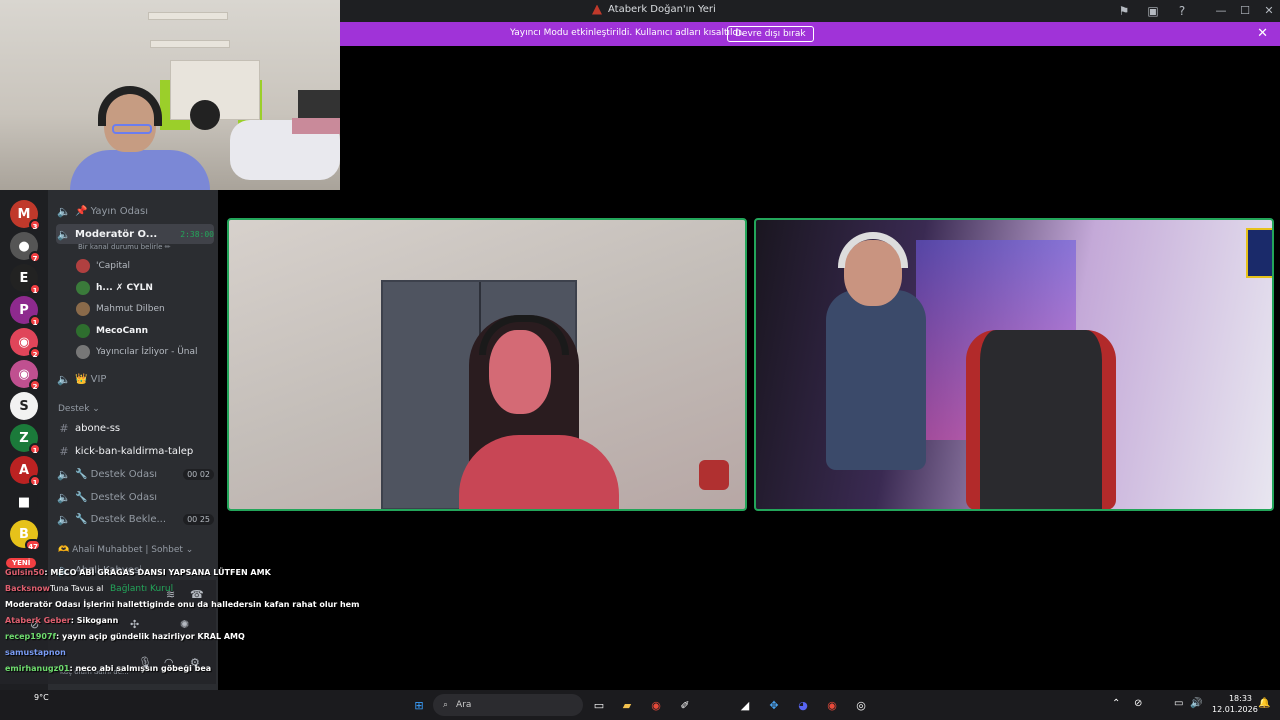 The image size is (1280, 720). Describe the element at coordinates (774, 705) in the screenshot. I see `steam-icon: ✥` at that location.